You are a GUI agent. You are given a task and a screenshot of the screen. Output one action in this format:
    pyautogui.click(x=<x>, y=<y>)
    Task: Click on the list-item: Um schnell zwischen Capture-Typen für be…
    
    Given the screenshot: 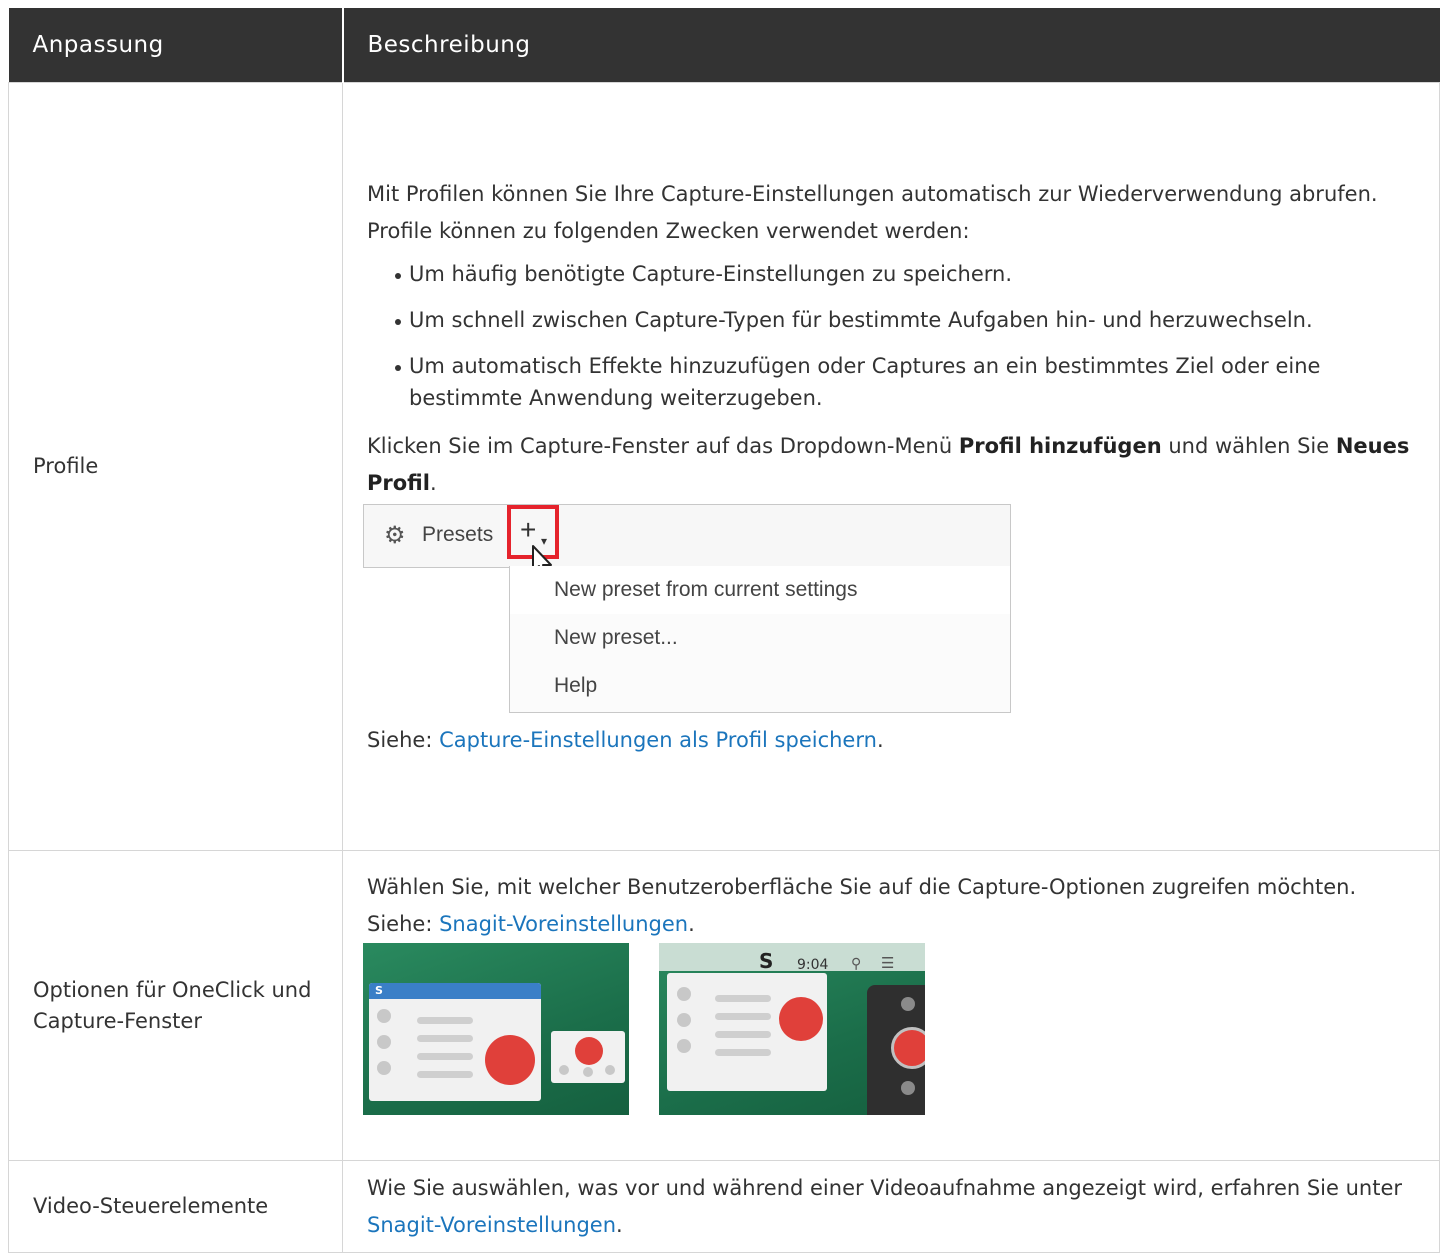 What is the action you would take?
    pyautogui.click(x=909, y=320)
    